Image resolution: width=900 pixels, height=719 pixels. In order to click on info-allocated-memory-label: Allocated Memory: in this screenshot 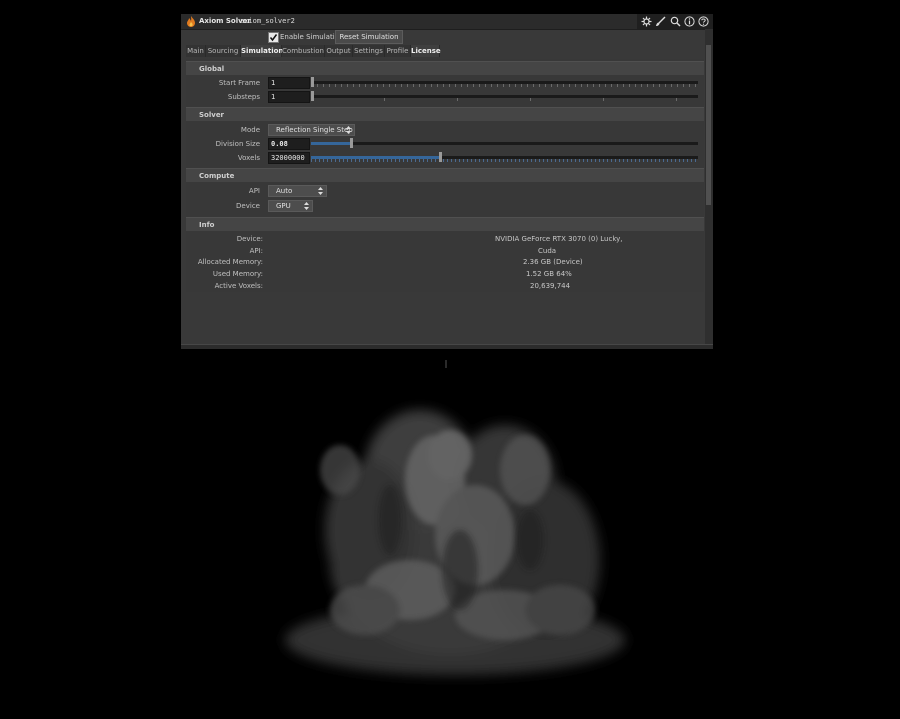, I will do `click(230, 262)`.